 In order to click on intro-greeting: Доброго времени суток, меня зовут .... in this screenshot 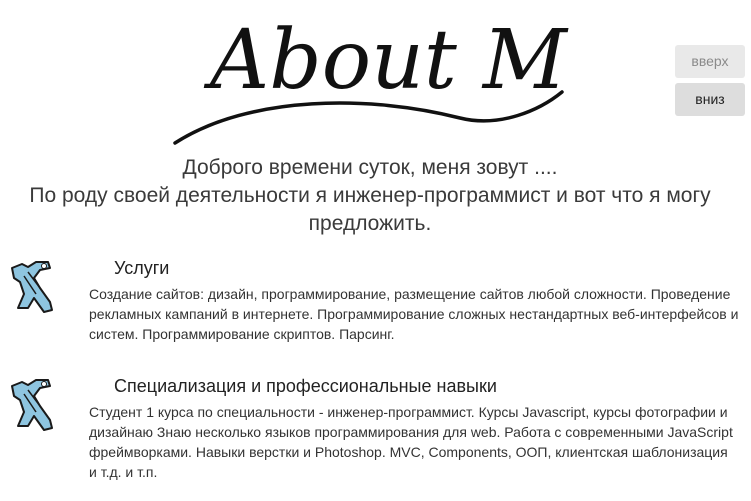, I will do `click(370, 167)`.